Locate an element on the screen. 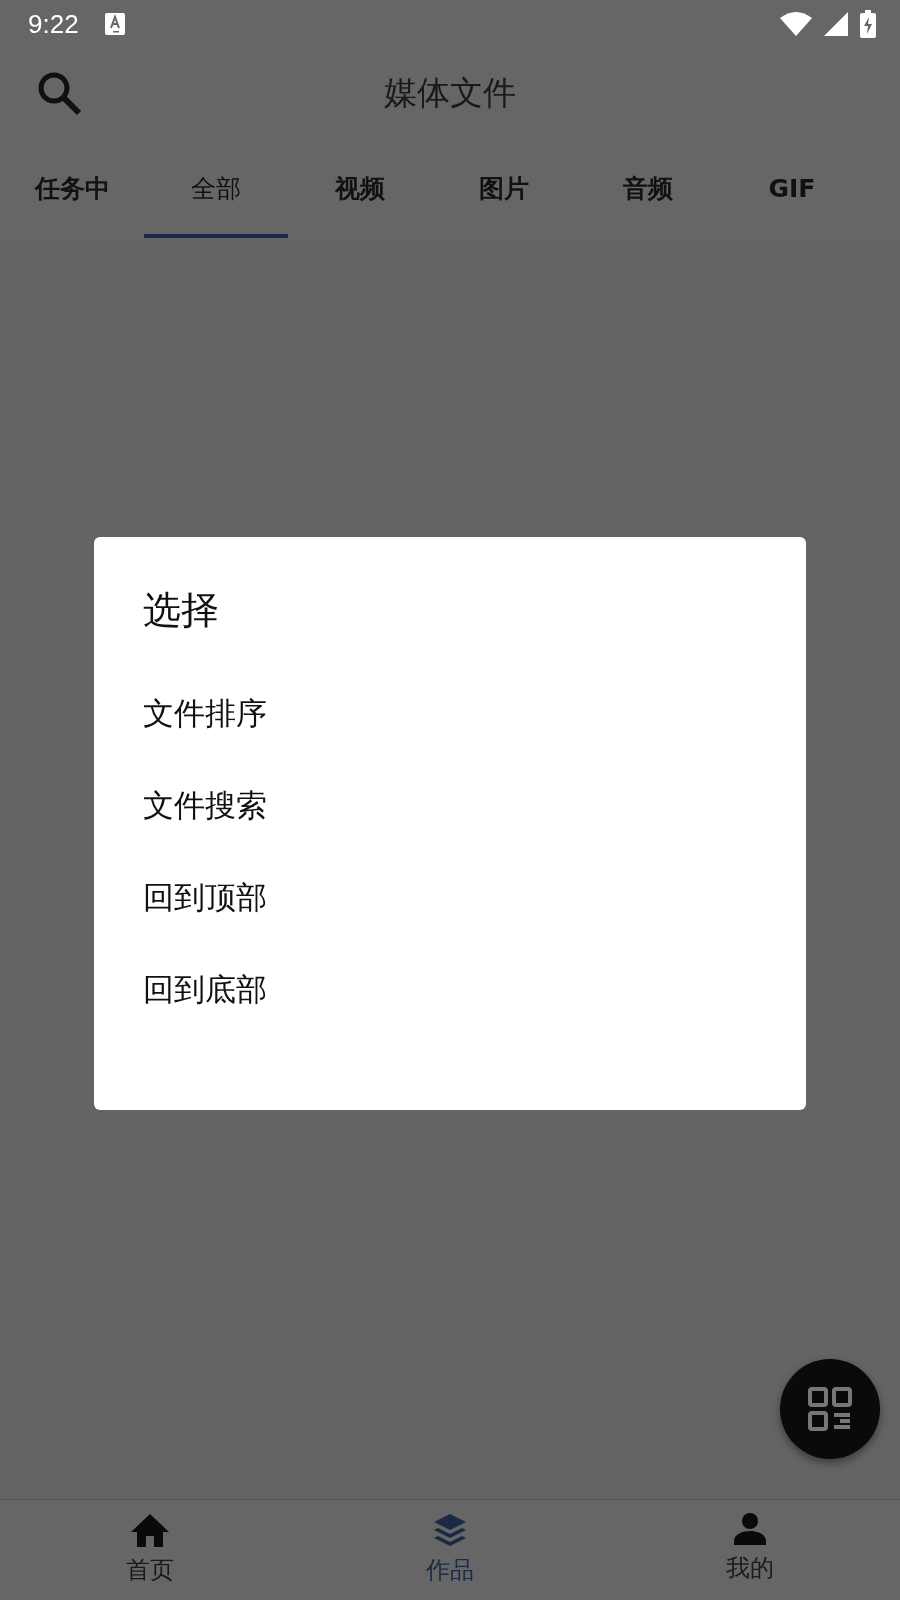 The width and height of the screenshot is (900, 1600). app-title: 媒体文件 is located at coordinates (450, 92).